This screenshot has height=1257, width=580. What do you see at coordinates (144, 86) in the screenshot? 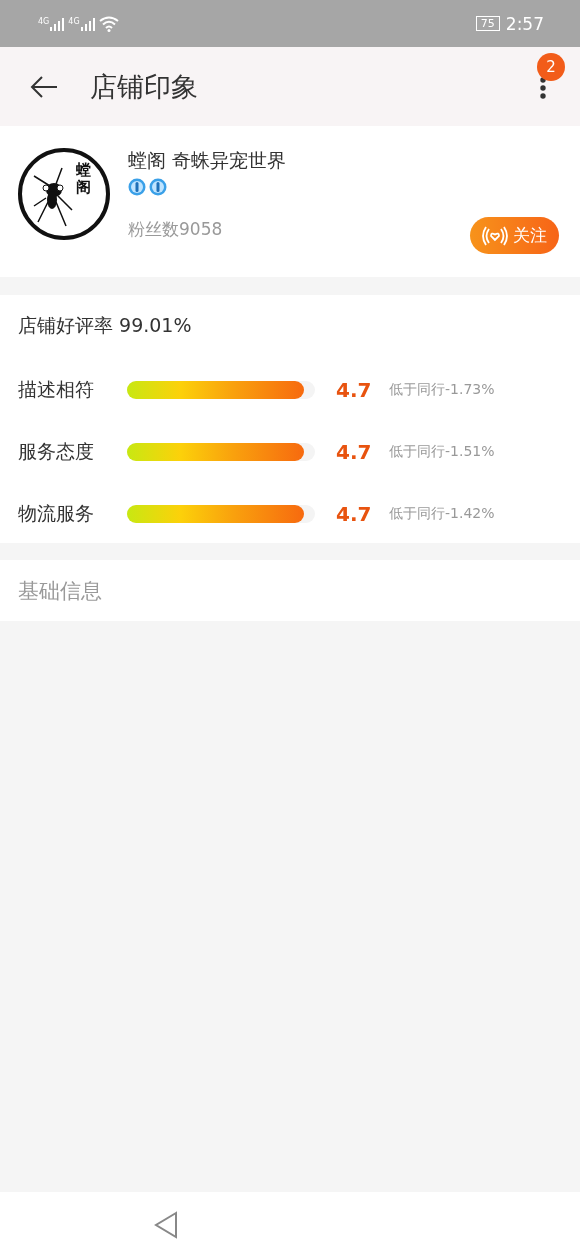
I see `page-title: 店铺印象` at bounding box center [144, 86].